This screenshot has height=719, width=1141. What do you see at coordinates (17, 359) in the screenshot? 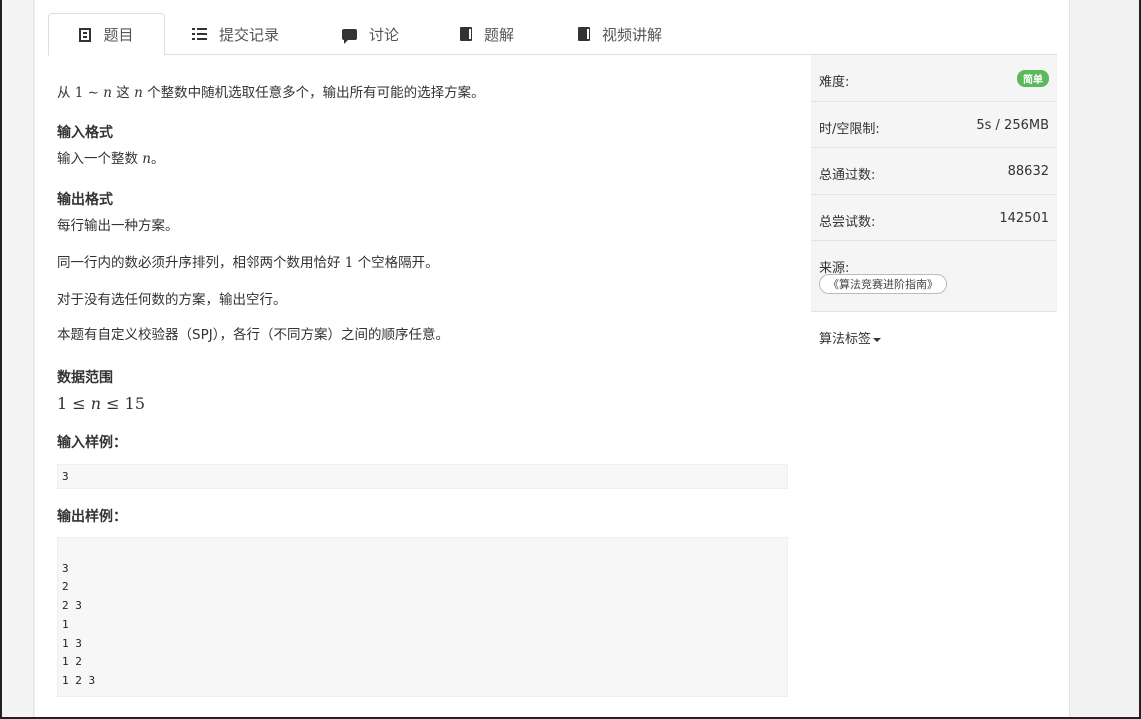
I see `left-window-edge` at bounding box center [17, 359].